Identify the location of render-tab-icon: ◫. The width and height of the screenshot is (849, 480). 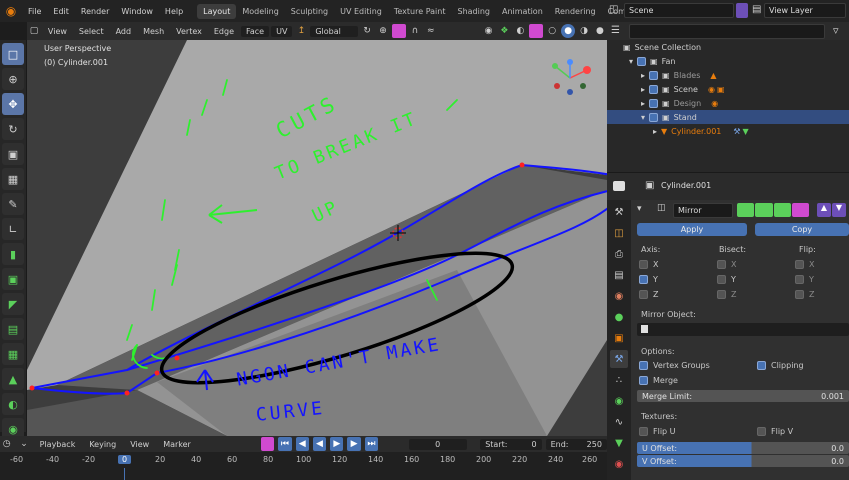
(619, 233).